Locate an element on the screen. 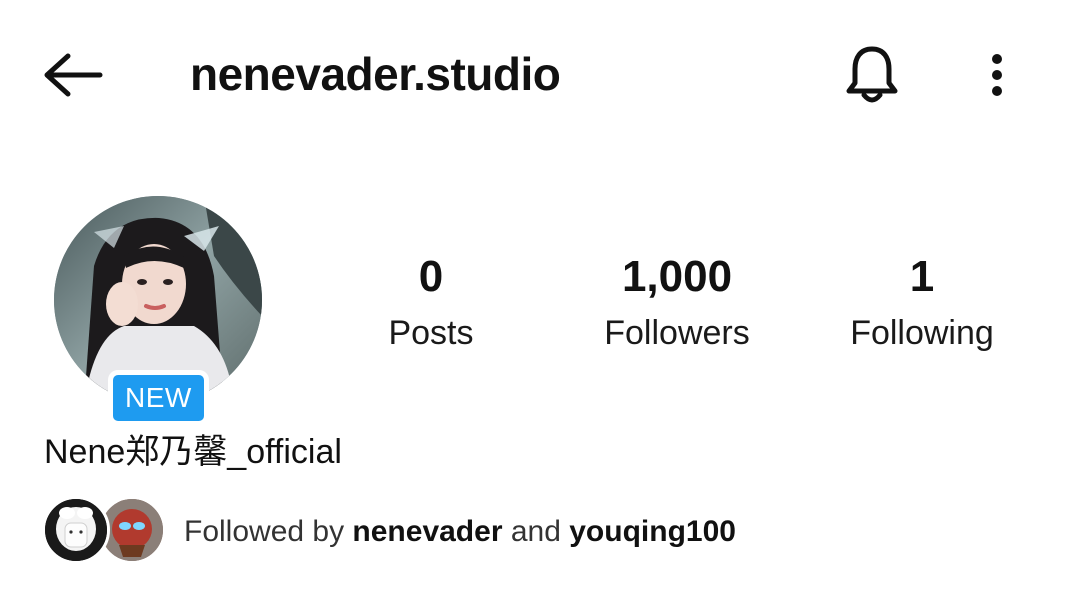 The image size is (1080, 595). following-stat: 1 Following is located at coordinates (922, 305).